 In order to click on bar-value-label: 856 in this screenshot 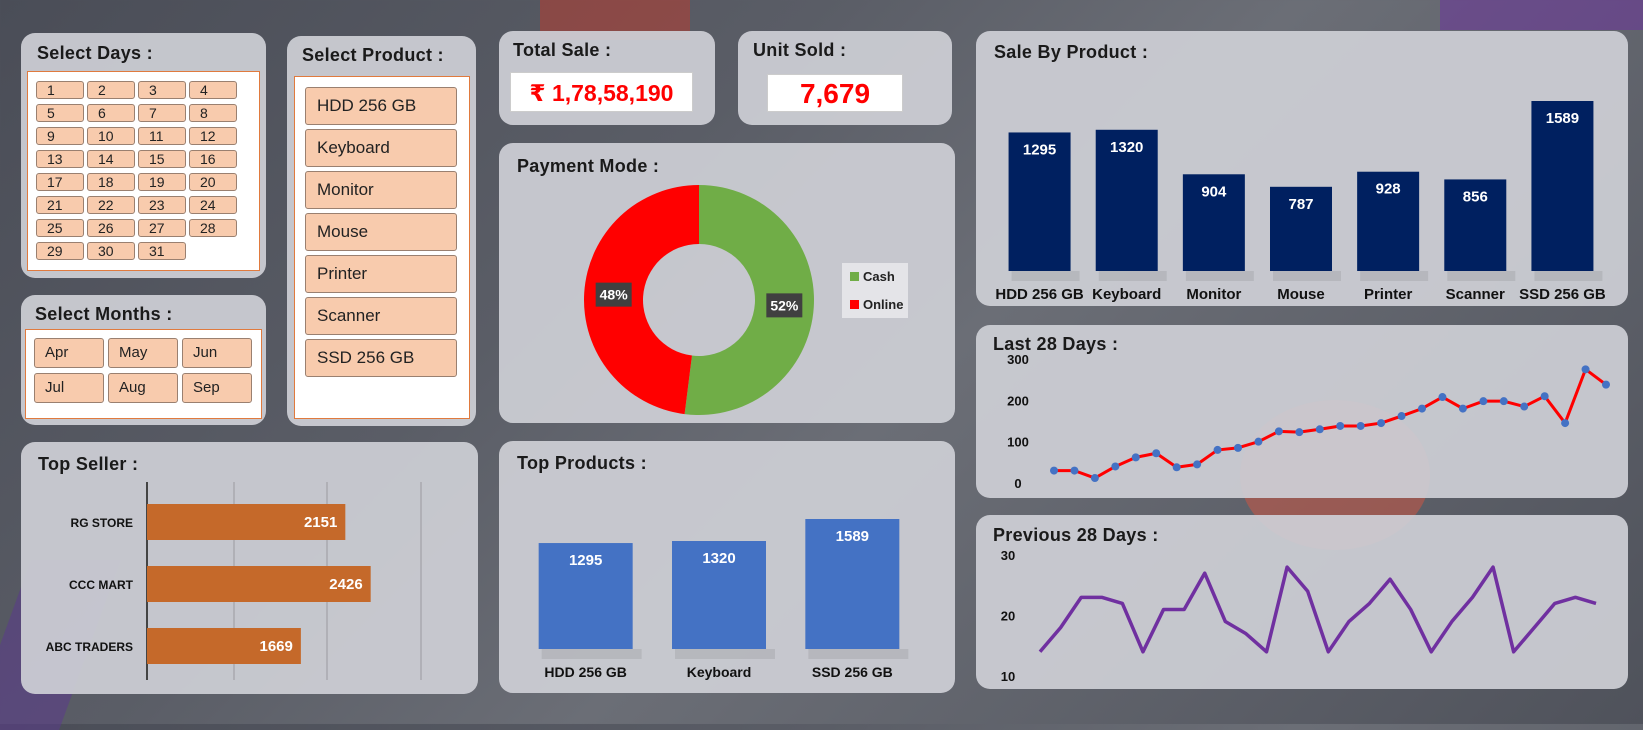, I will do `click(1475, 196)`.